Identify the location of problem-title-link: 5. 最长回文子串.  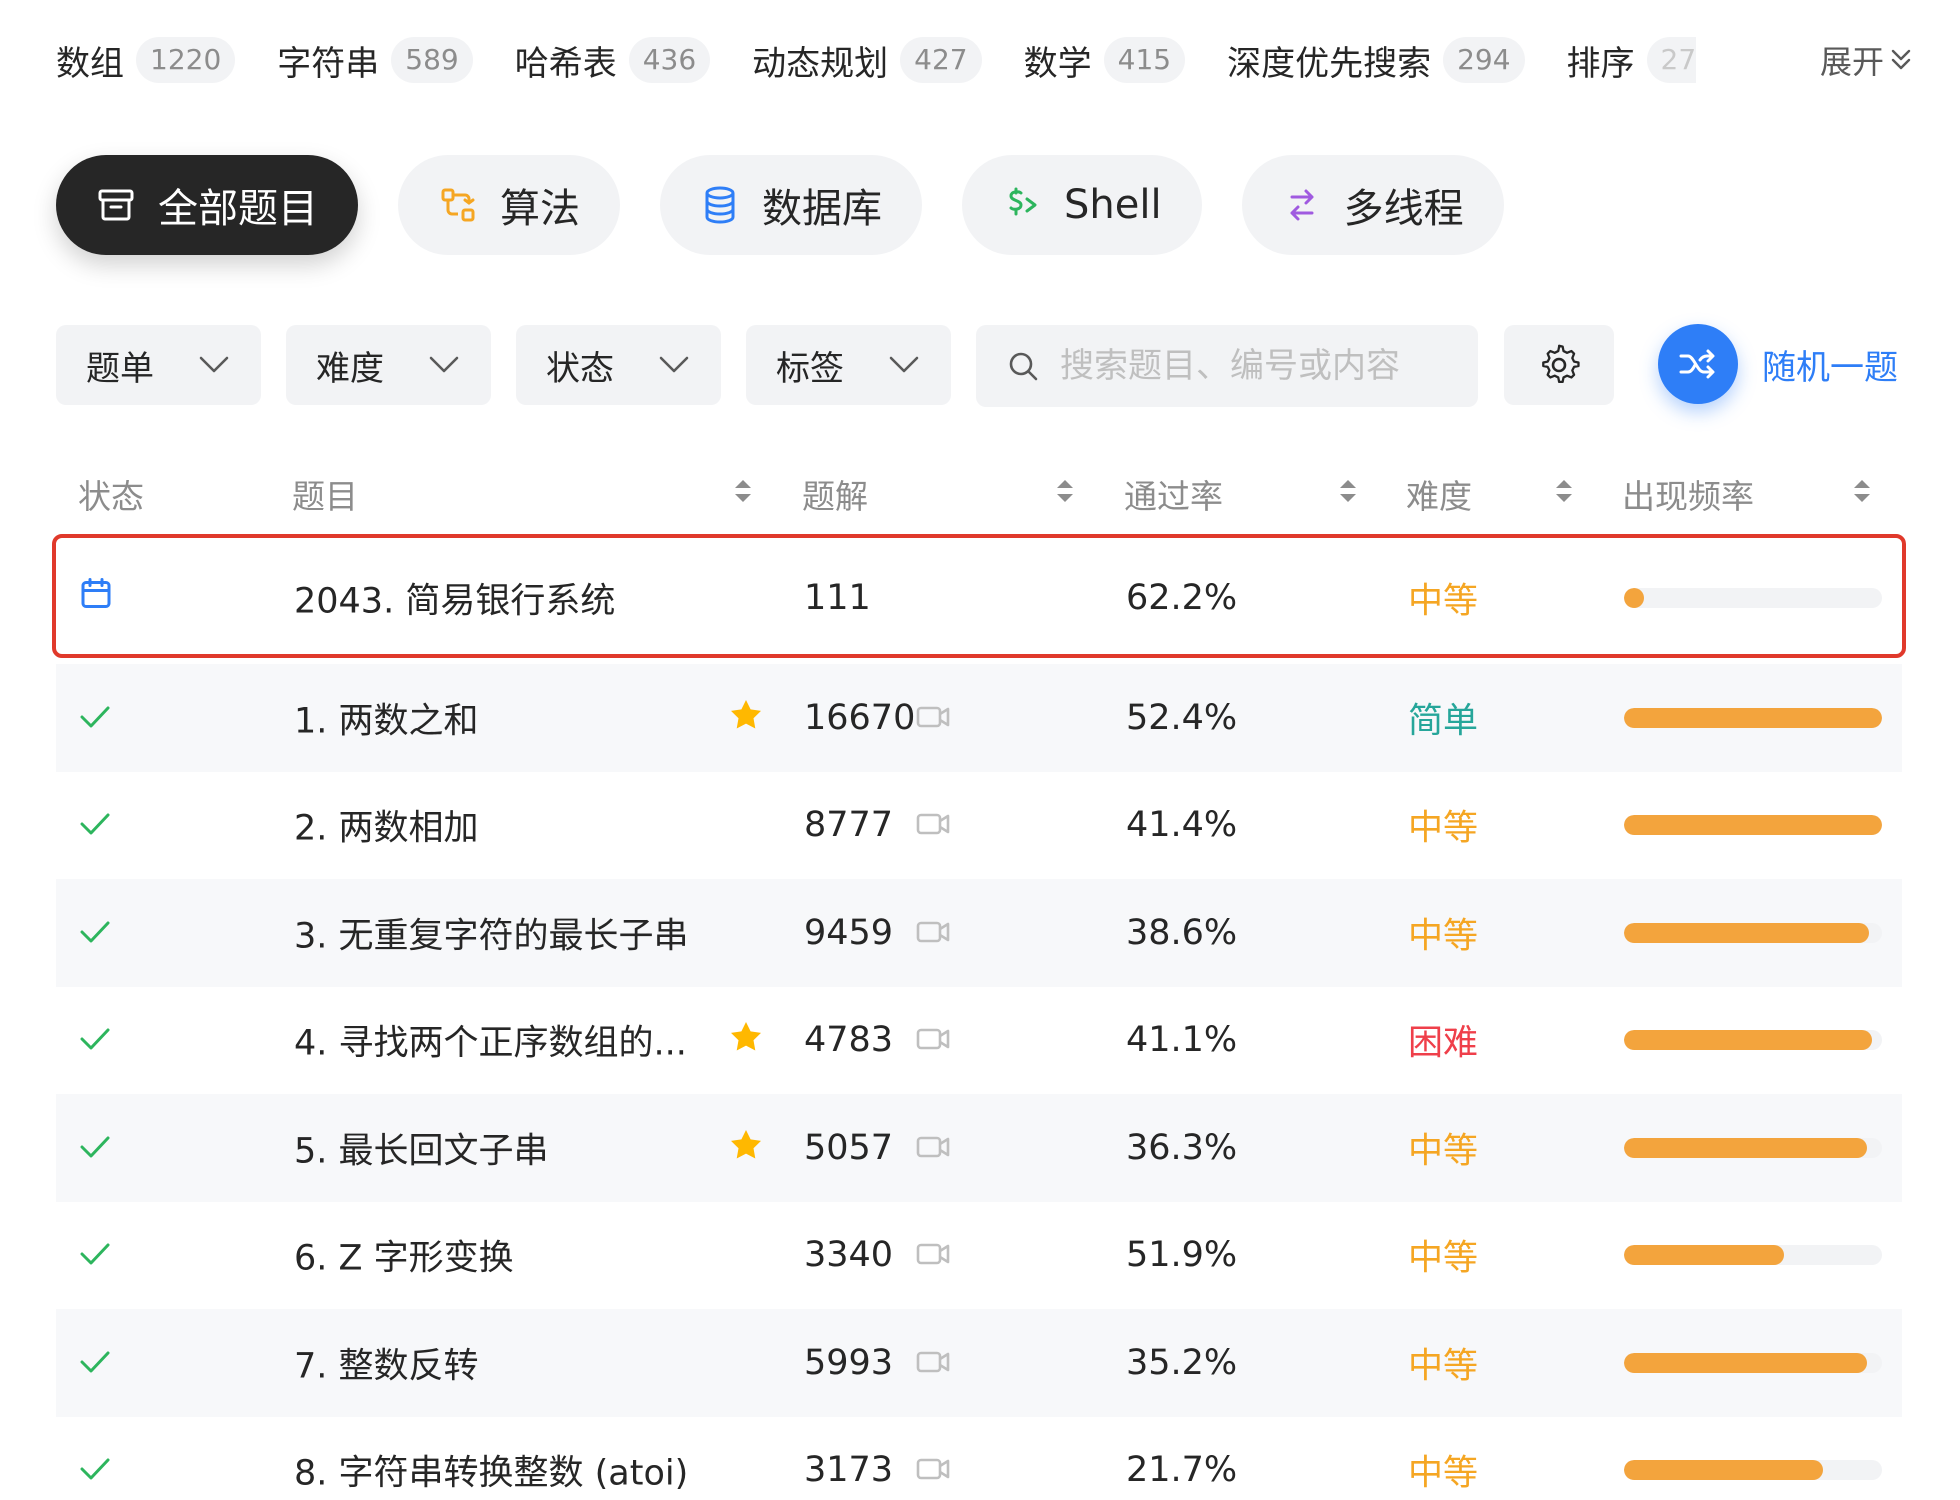
(421, 1147).